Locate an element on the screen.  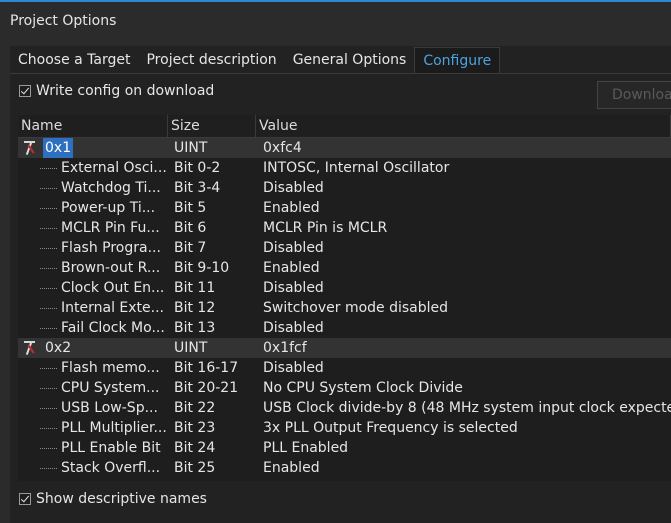
config-row: Clock Out En... Bit 11 Disabled is located at coordinates (344, 288).